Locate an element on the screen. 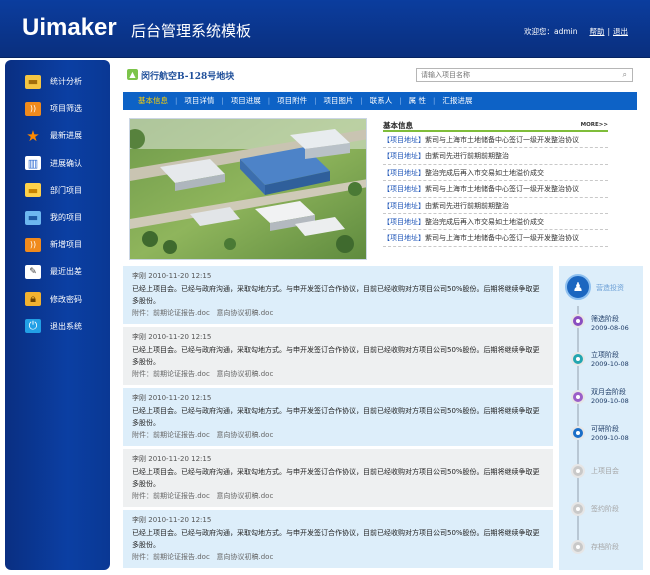 This screenshot has height=575, width=650. basic-info-title: 基本信息 is located at coordinates (398, 125).